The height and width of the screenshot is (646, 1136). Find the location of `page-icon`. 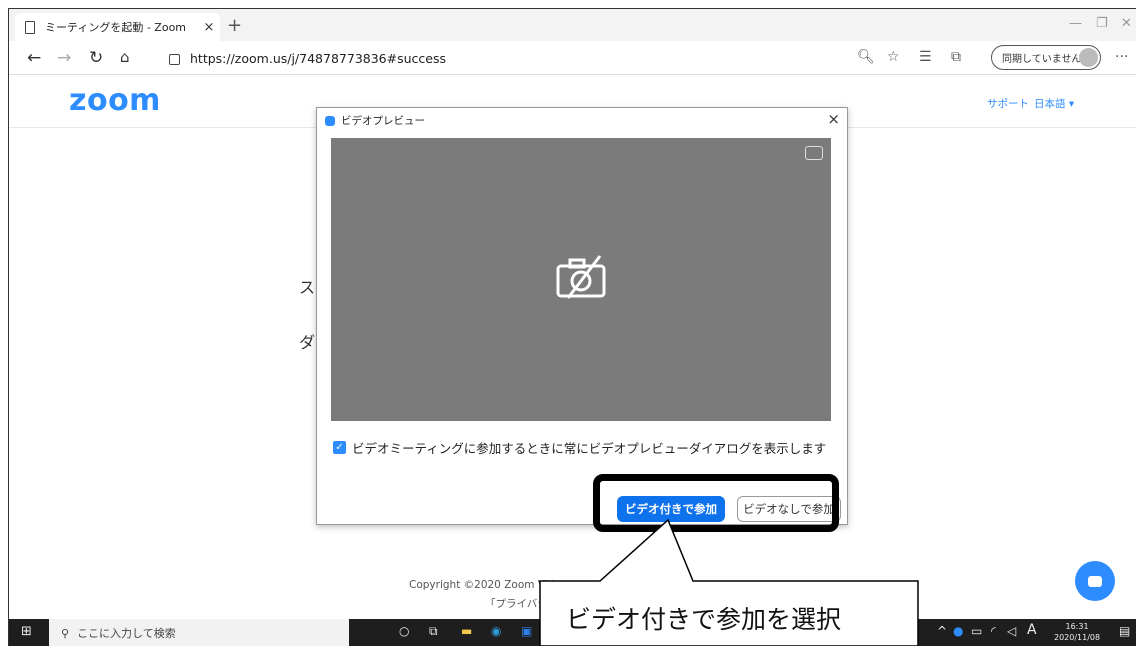

page-icon is located at coordinates (30, 27).